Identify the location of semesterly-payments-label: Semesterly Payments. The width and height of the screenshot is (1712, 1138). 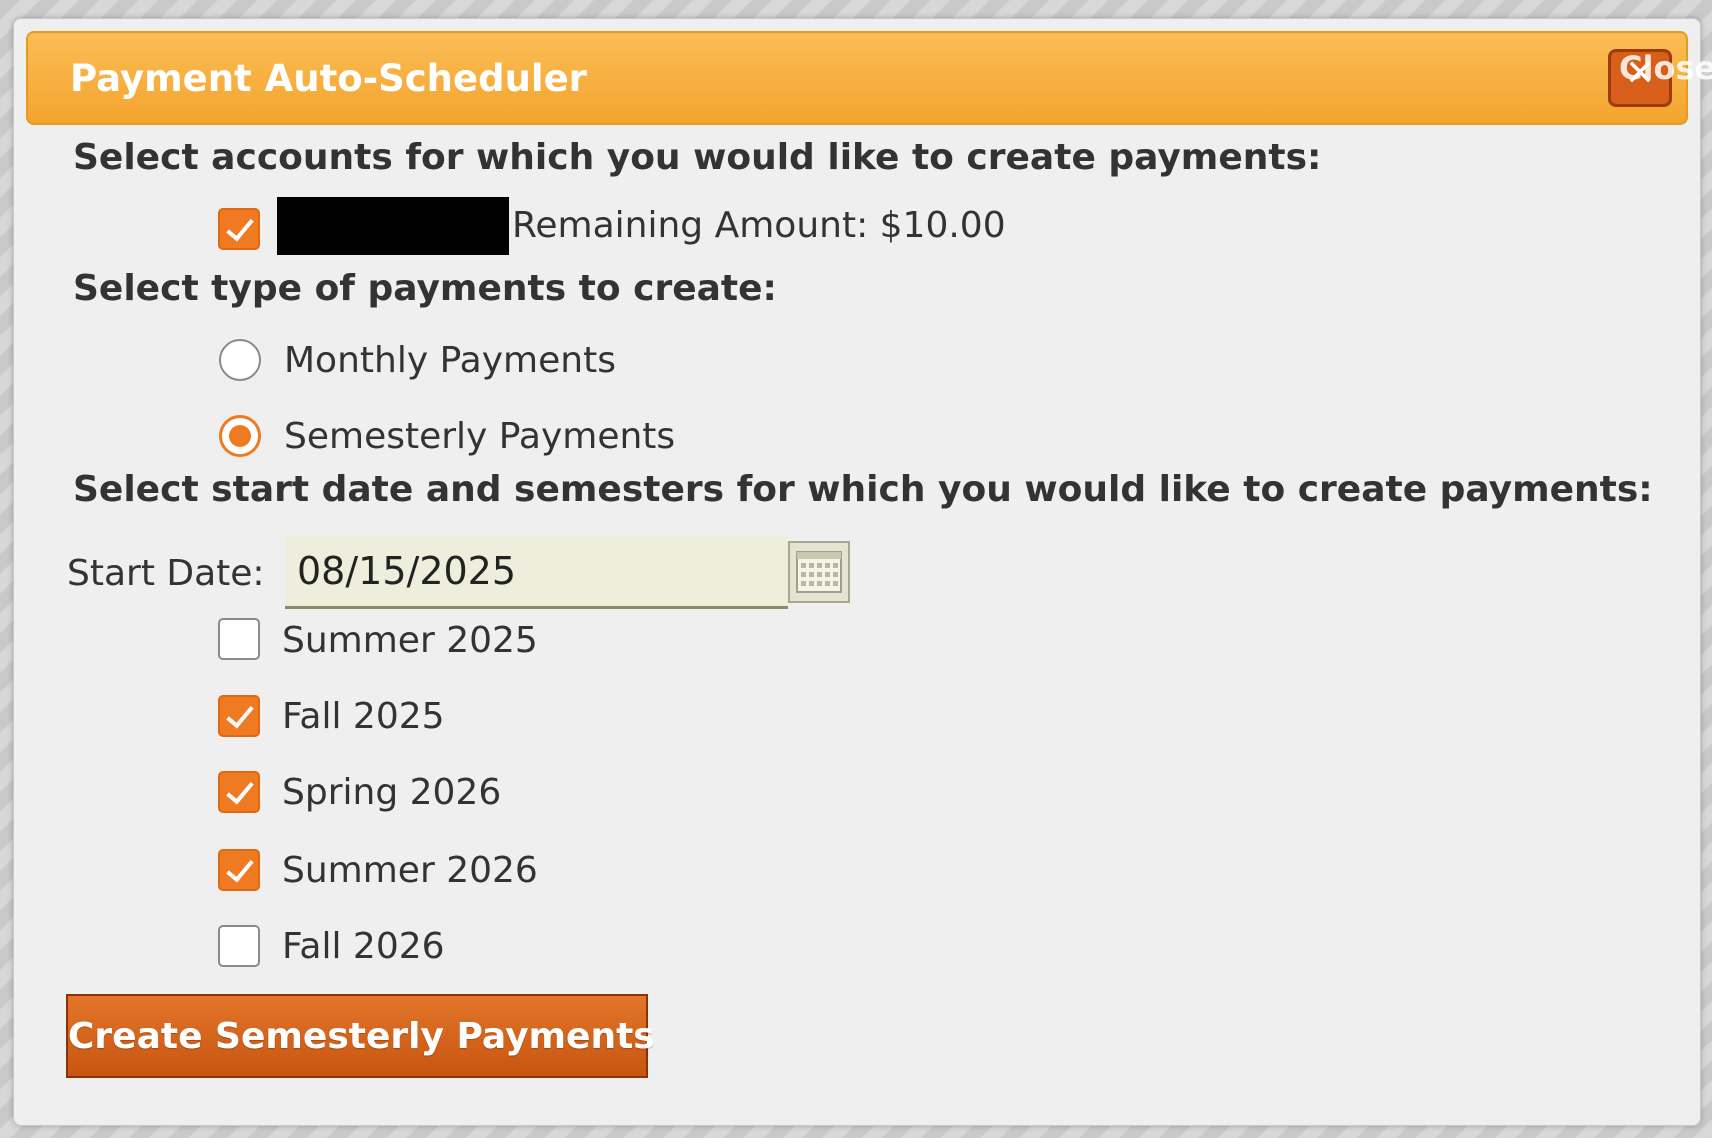
(480, 436).